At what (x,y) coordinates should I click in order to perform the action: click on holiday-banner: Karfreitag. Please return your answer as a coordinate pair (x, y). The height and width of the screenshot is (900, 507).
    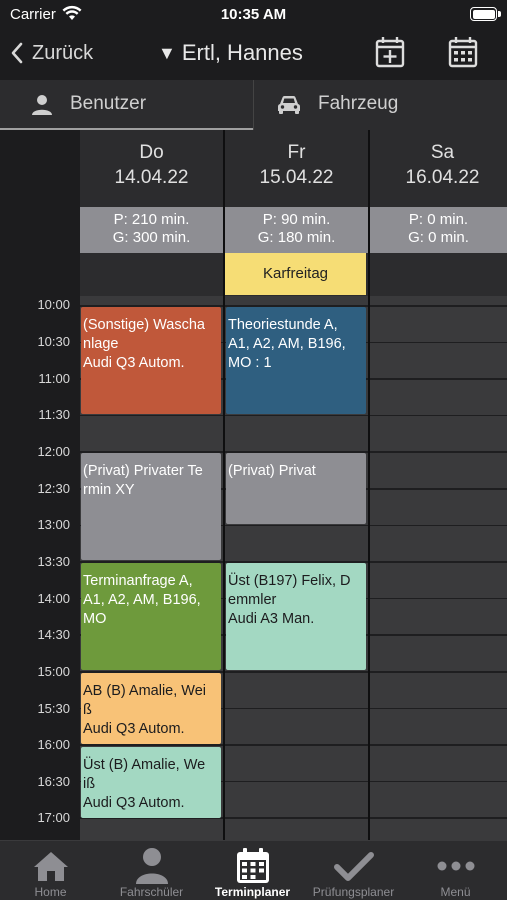
    Looking at the image, I should click on (295, 274).